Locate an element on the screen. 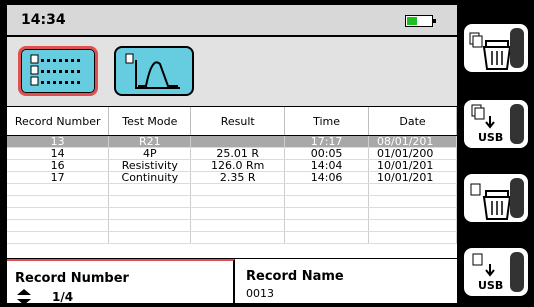  cell-date: 01/01/200 is located at coordinates (412, 153).